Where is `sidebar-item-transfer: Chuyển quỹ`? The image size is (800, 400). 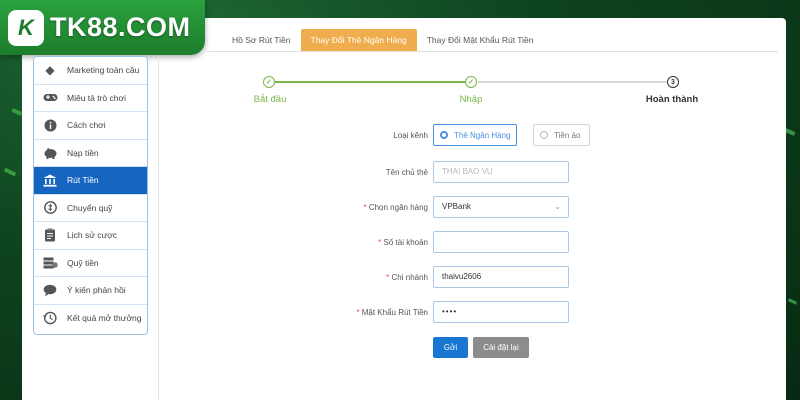 sidebar-item-transfer: Chuyển quỹ is located at coordinates (90, 208).